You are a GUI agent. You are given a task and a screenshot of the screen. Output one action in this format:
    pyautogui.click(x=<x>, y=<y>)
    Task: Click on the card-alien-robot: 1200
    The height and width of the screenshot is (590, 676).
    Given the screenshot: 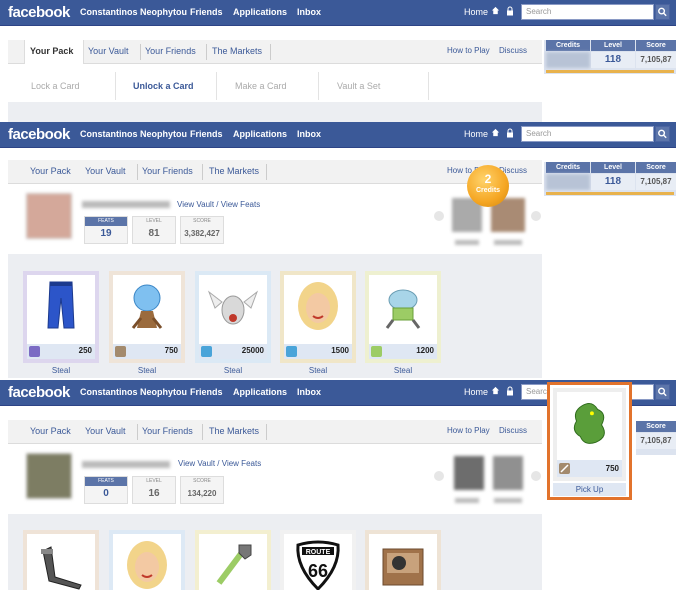 What is the action you would take?
    pyautogui.click(x=403, y=317)
    